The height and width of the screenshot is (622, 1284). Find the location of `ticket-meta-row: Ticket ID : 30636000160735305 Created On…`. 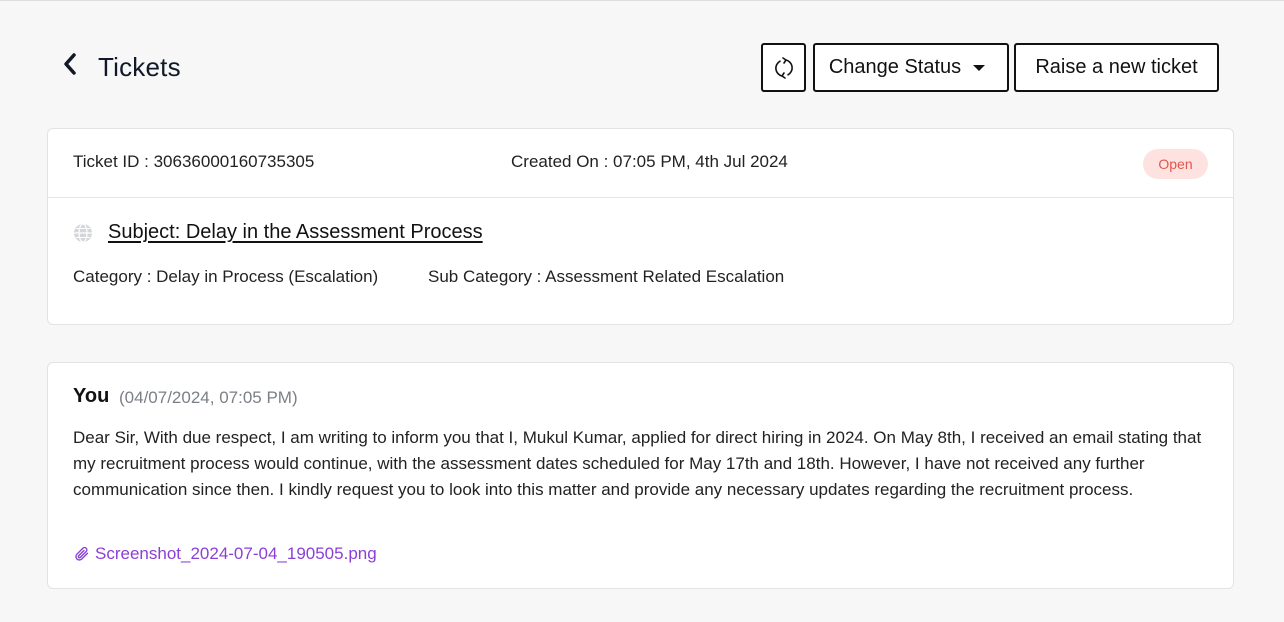

ticket-meta-row: Ticket ID : 30636000160735305 Created On… is located at coordinates (640, 163).